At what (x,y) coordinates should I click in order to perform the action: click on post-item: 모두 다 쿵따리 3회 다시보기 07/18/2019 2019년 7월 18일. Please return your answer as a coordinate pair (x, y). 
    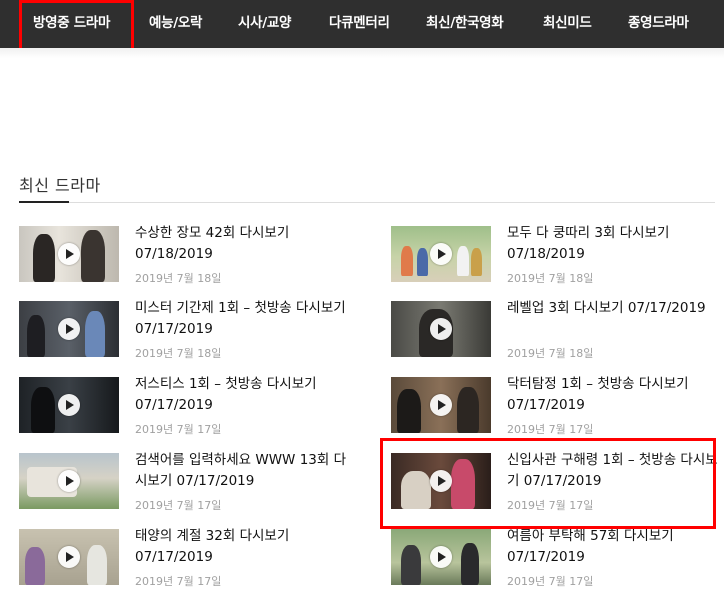
    Looking at the image, I should click on (556, 254).